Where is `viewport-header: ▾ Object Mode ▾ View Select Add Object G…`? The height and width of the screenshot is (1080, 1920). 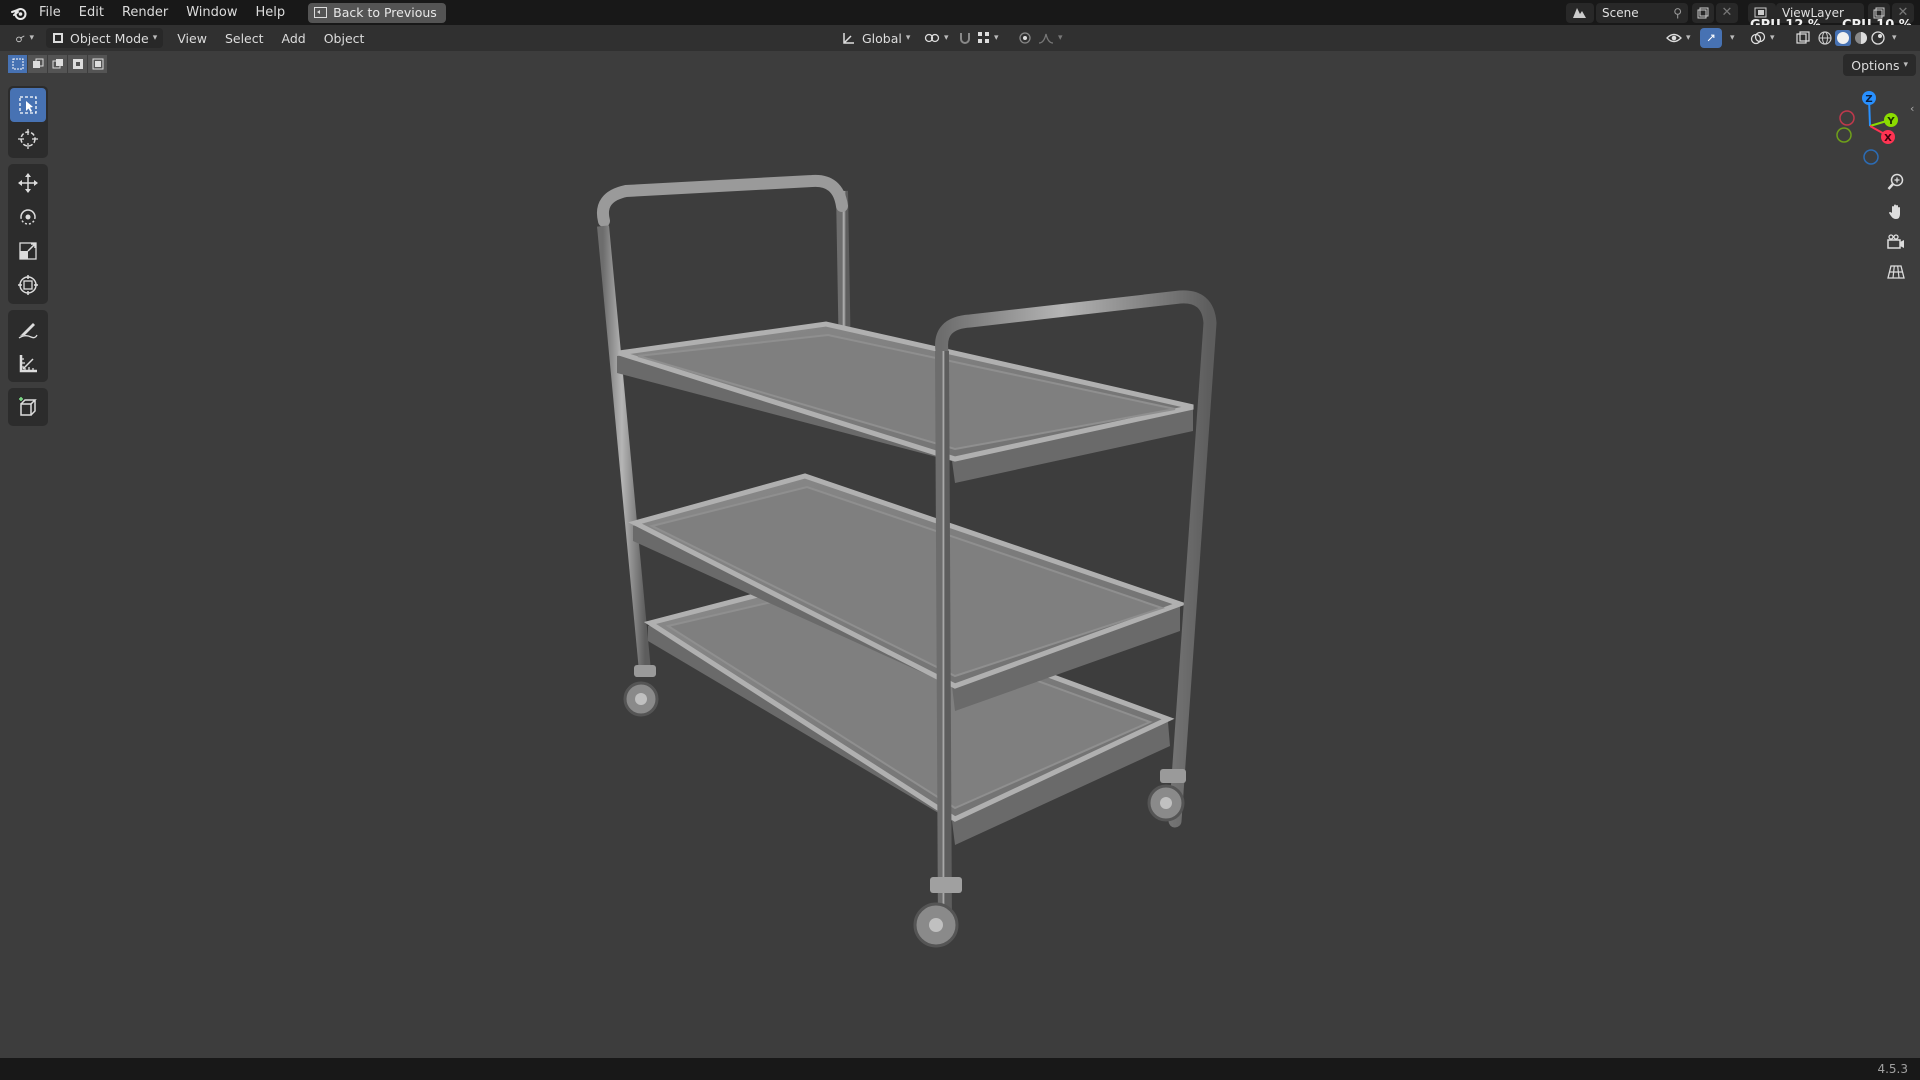 viewport-header: ▾ Object Mode ▾ View Select Add Object G… is located at coordinates (960, 38).